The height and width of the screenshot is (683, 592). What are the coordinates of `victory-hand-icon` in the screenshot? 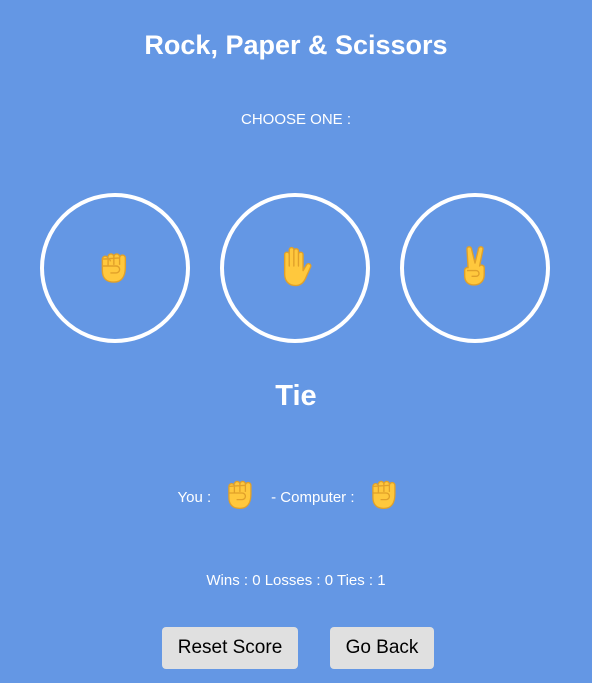 It's located at (475, 268).